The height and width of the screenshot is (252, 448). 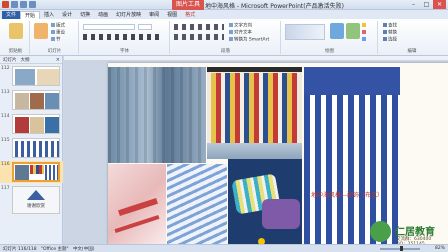 I want to click on language-indicator: 中文(中国), so click(x=84, y=249).